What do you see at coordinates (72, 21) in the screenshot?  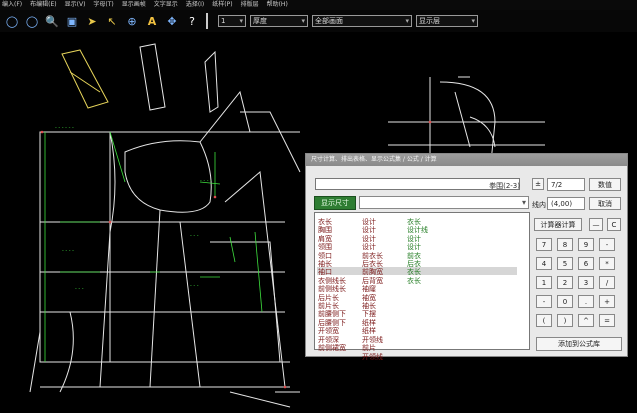 I see `save-icon: ▣` at bounding box center [72, 21].